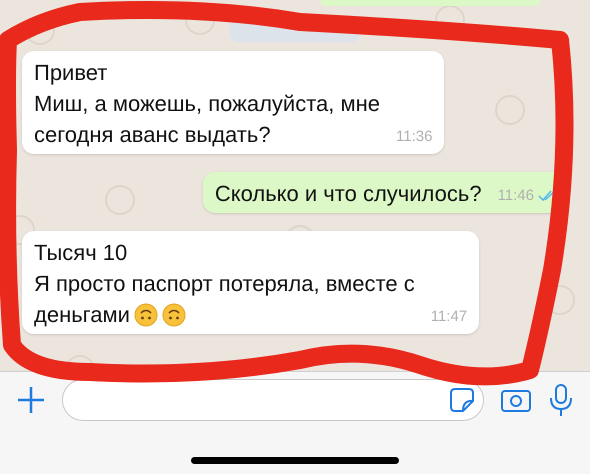  What do you see at coordinates (516, 196) in the screenshot?
I see `message-time: 11:46` at bounding box center [516, 196].